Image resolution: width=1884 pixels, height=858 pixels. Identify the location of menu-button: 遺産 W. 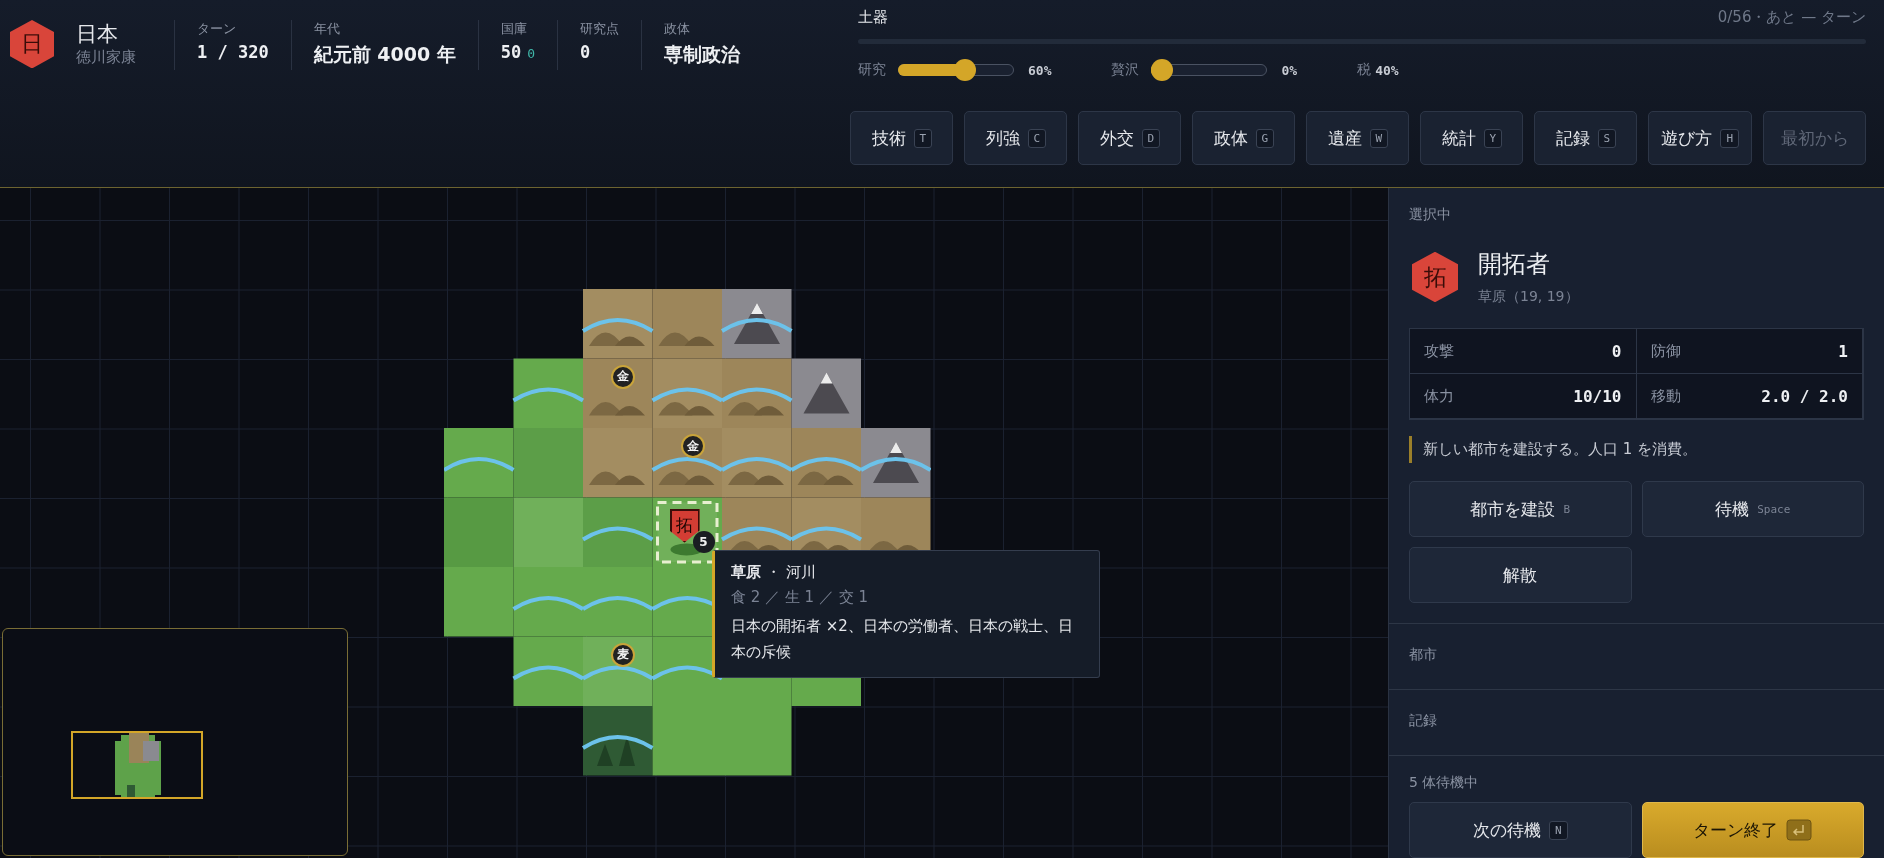
(1358, 138).